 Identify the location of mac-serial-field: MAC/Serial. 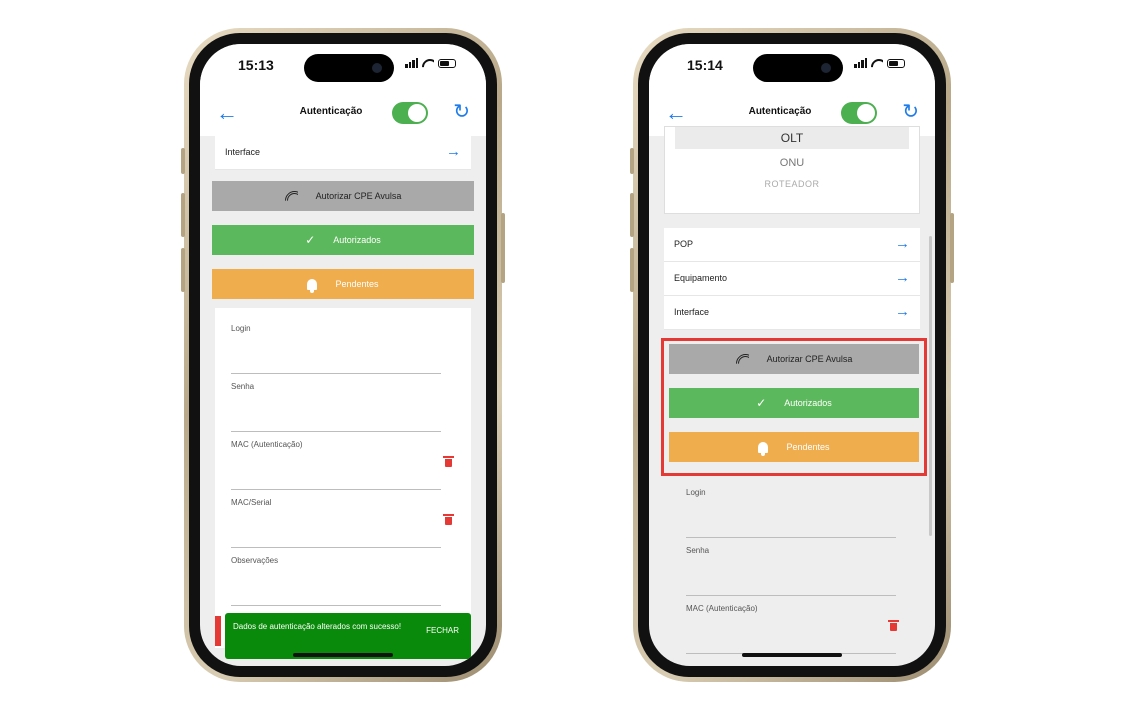
(336, 523).